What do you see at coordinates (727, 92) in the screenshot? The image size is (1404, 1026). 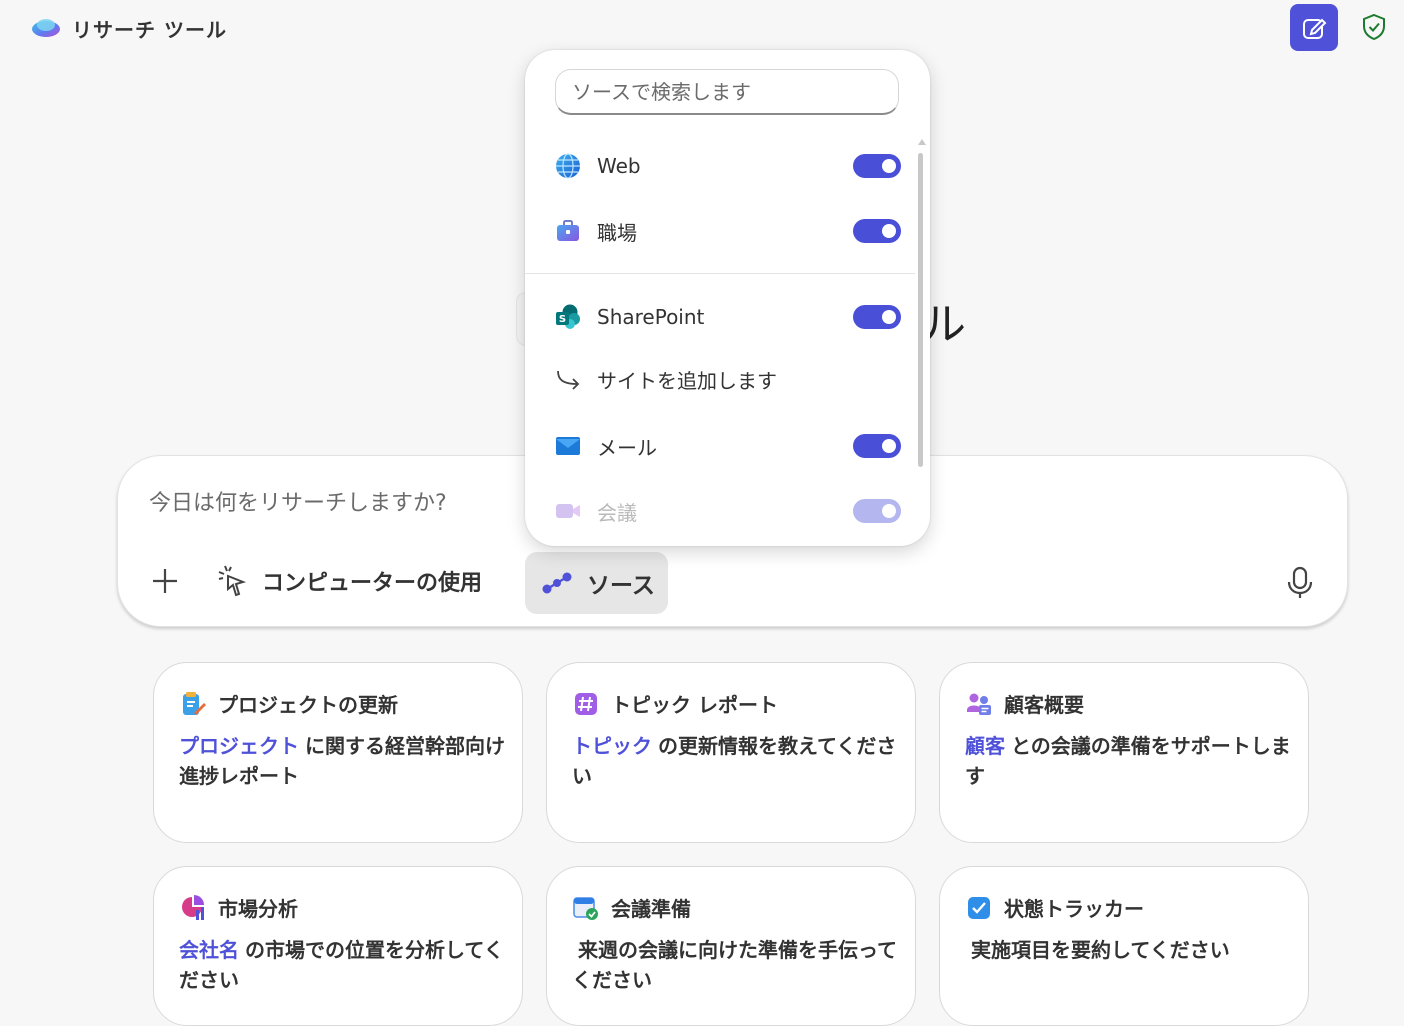 I see `source-search-input` at bounding box center [727, 92].